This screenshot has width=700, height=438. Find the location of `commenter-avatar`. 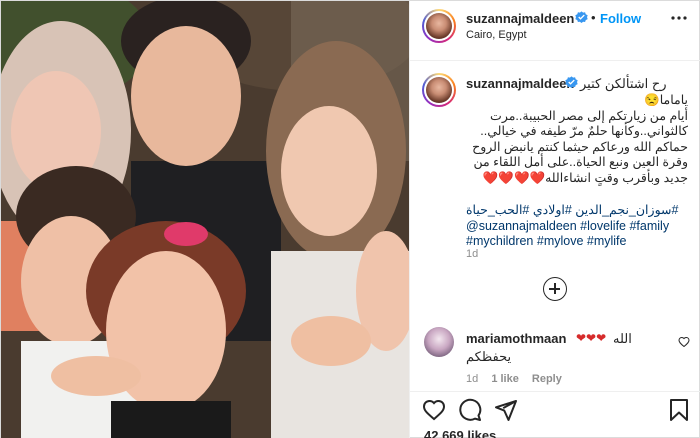

commenter-avatar is located at coordinates (439, 342).